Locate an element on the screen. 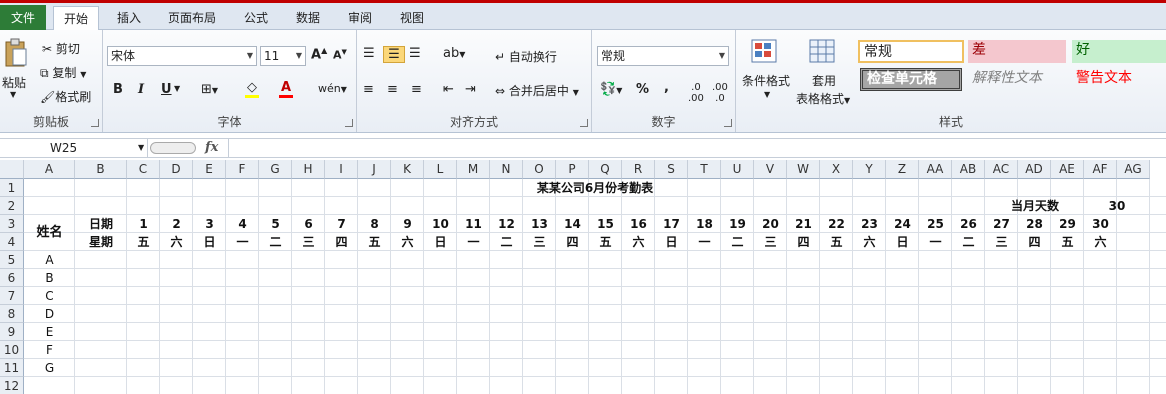 The height and width of the screenshot is (394, 1166). tab-review: 审阅 is located at coordinates (360, 18).